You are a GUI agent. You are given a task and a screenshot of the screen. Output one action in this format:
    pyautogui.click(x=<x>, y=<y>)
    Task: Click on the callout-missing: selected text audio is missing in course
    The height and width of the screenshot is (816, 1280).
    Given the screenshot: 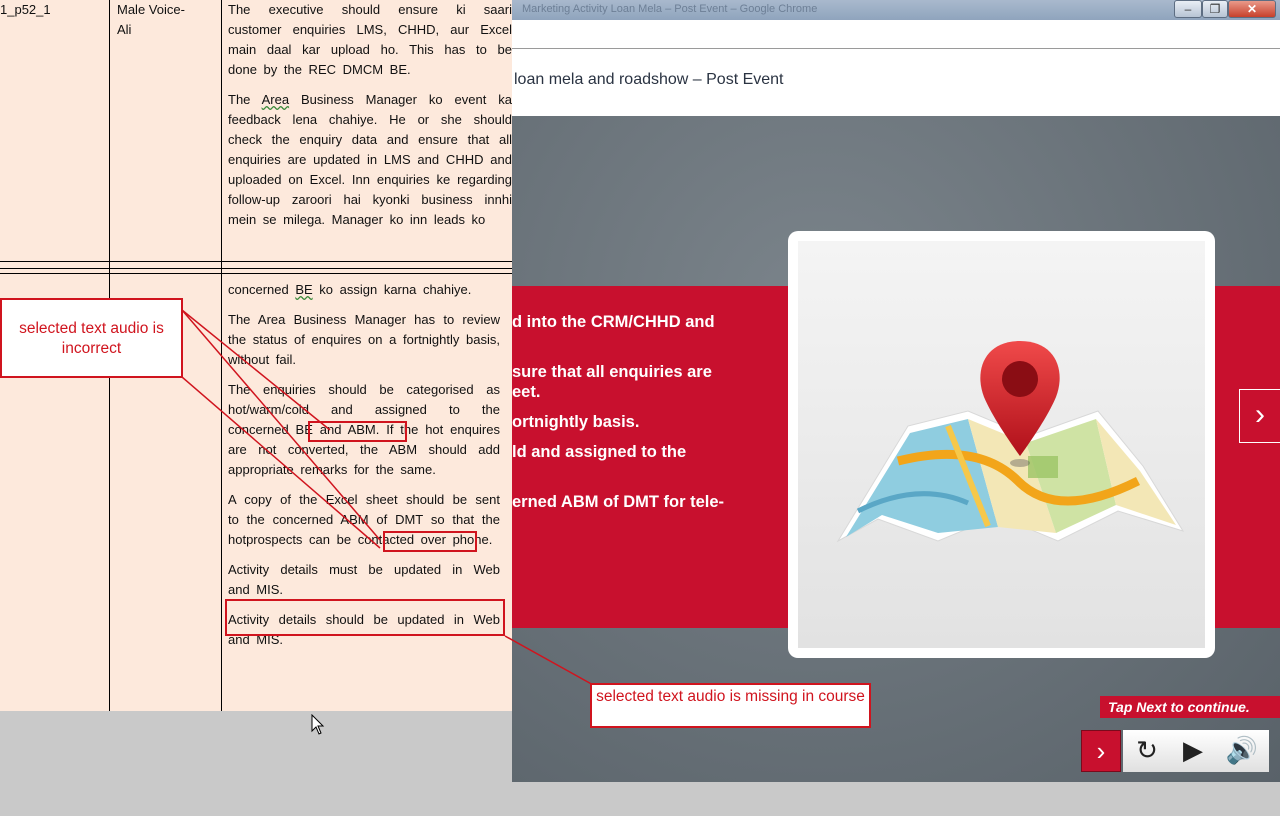 What is the action you would take?
    pyautogui.click(x=730, y=705)
    